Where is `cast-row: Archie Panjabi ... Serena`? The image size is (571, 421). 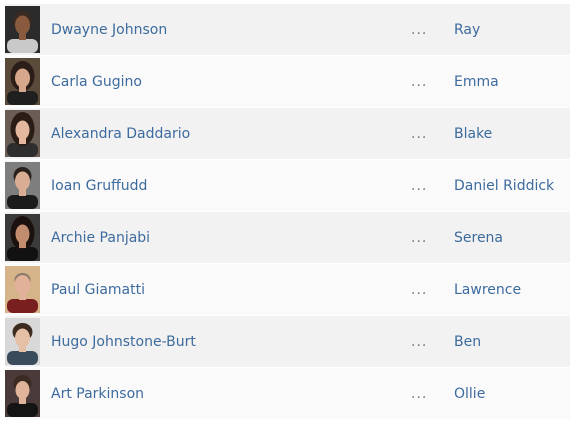 cast-row: Archie Panjabi ... Serena is located at coordinates (287, 237).